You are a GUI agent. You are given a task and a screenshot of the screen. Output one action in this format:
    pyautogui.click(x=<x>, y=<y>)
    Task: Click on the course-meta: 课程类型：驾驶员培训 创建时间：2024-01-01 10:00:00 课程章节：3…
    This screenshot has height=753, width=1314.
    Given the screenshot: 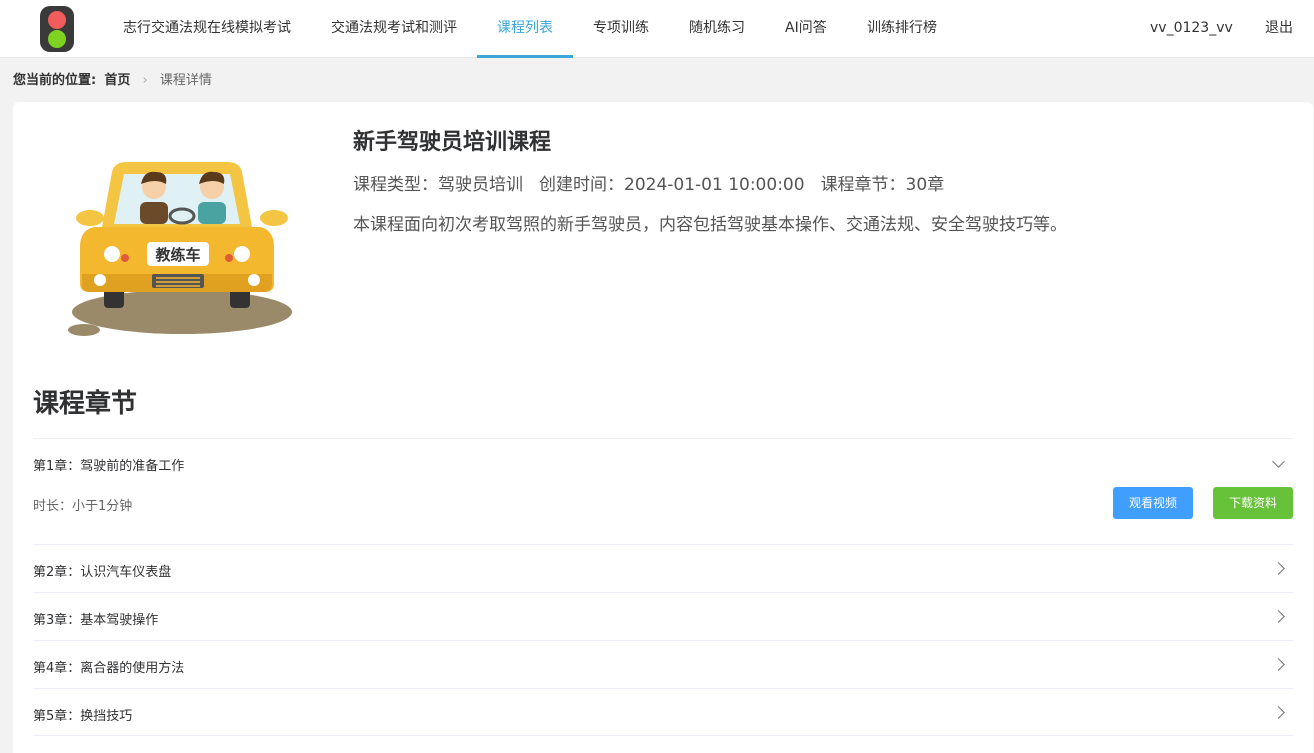 What is the action you would take?
    pyautogui.click(x=656, y=182)
    